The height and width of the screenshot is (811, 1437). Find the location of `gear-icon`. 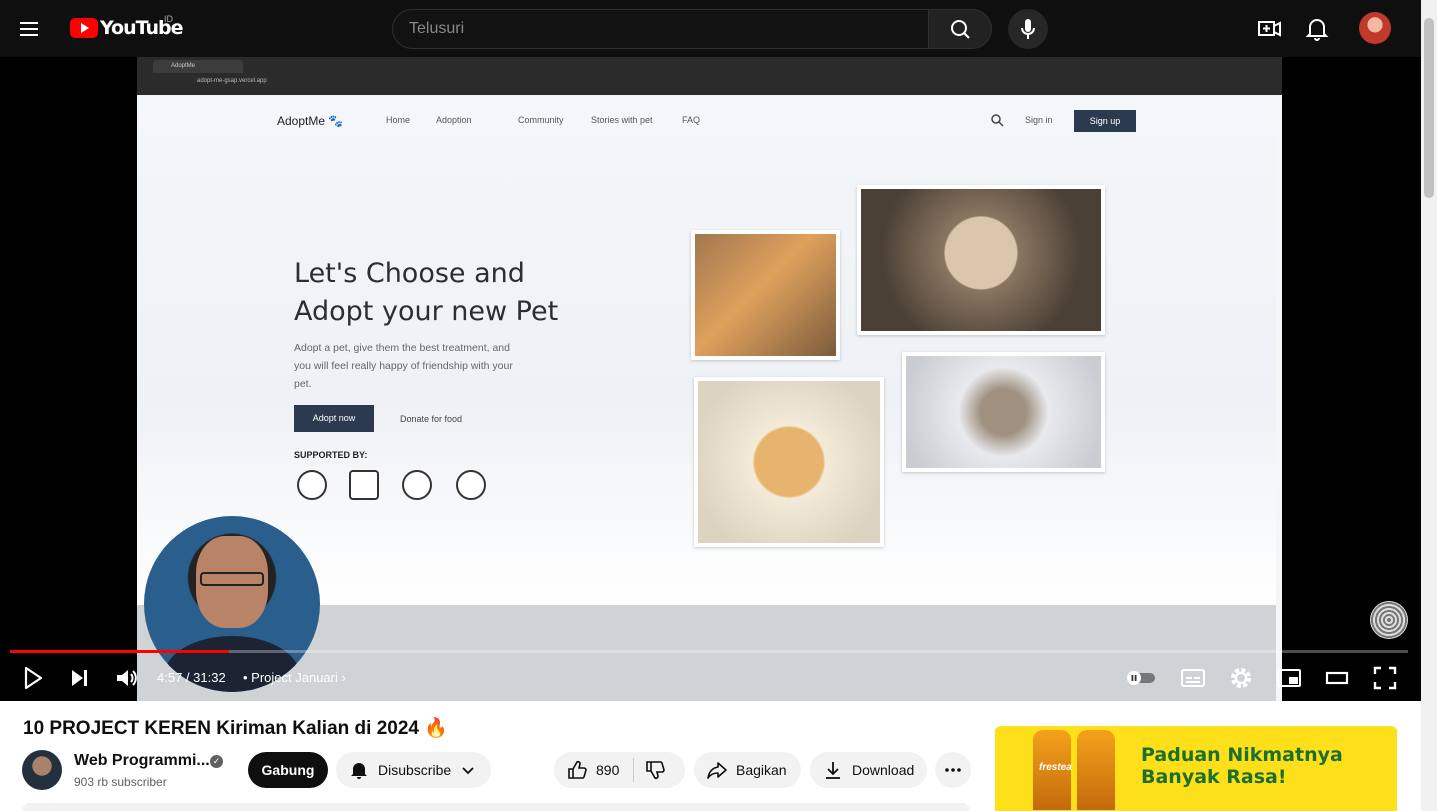

gear-icon is located at coordinates (1241, 678).